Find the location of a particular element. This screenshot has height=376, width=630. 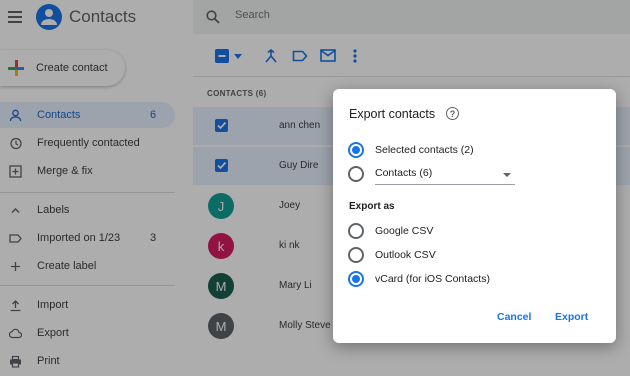

selected-contacts-label: Selected contacts (2) is located at coordinates (424, 150).